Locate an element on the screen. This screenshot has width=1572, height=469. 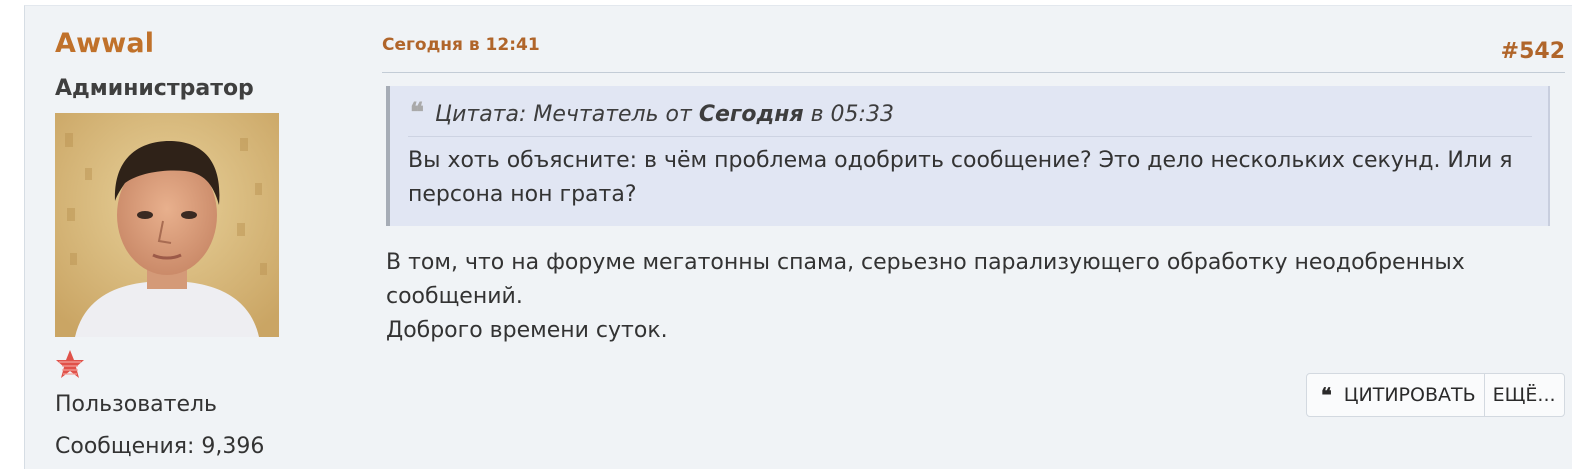
user-name-link: Awwal is located at coordinates (104, 43).